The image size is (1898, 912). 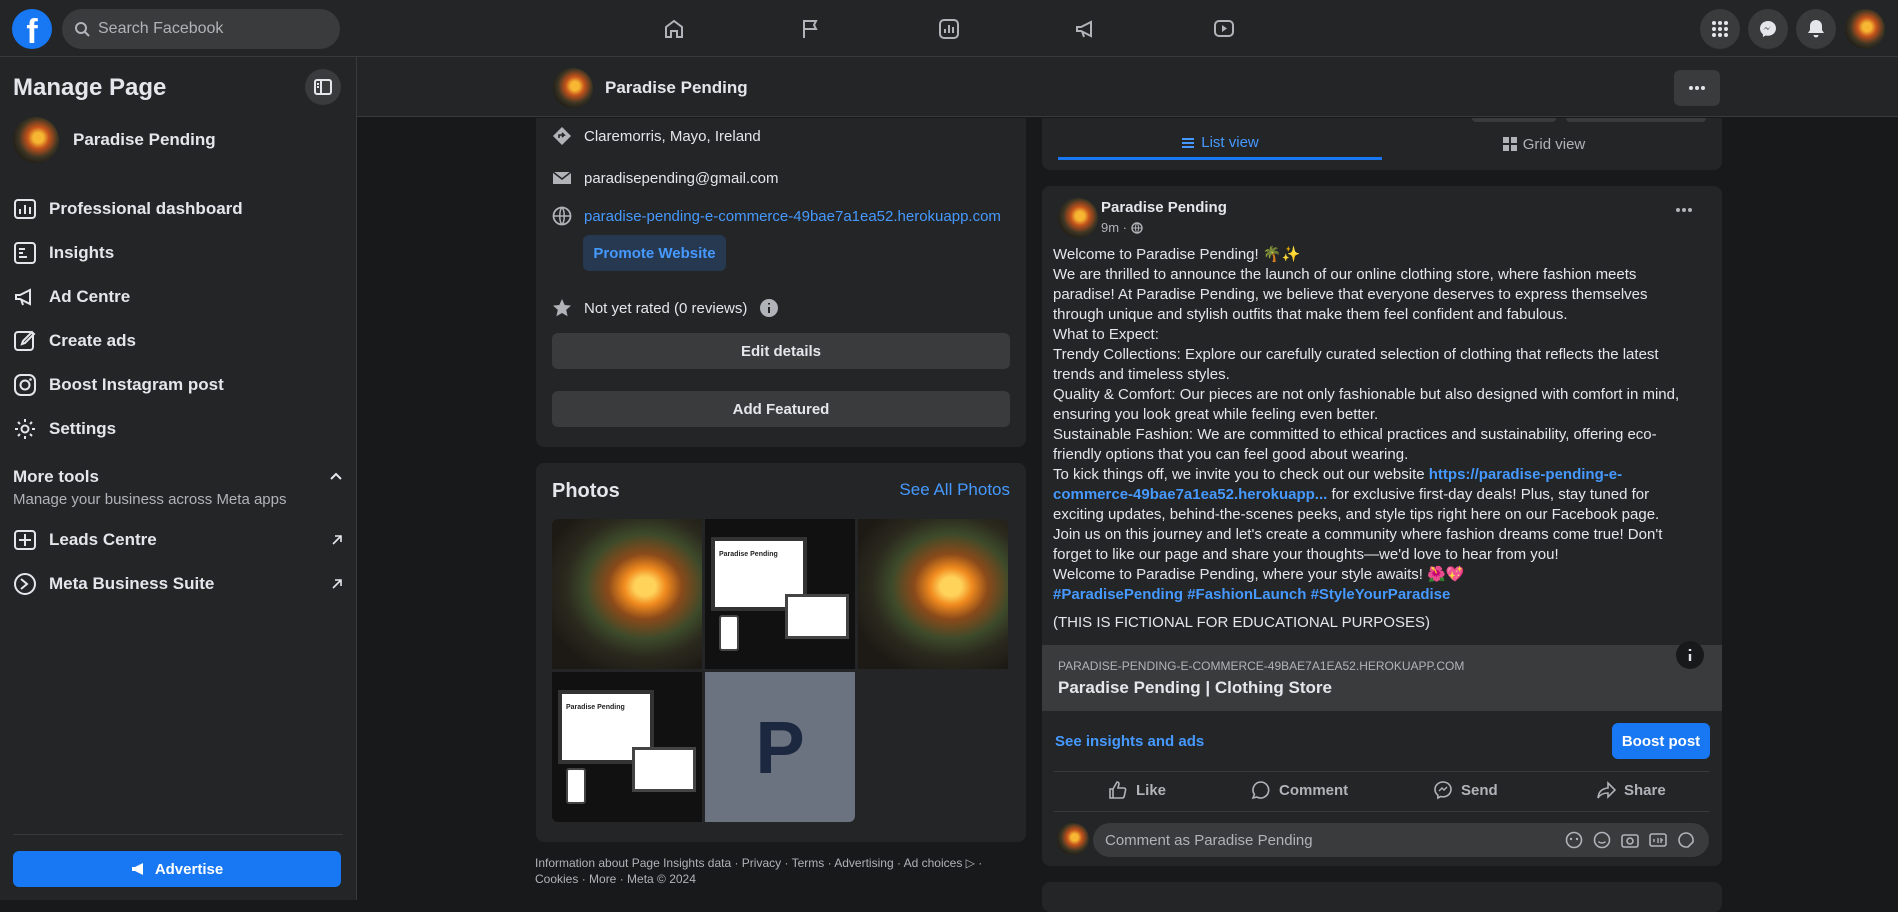 I want to click on photo-thumbnail-logo: P, so click(x=780, y=747).